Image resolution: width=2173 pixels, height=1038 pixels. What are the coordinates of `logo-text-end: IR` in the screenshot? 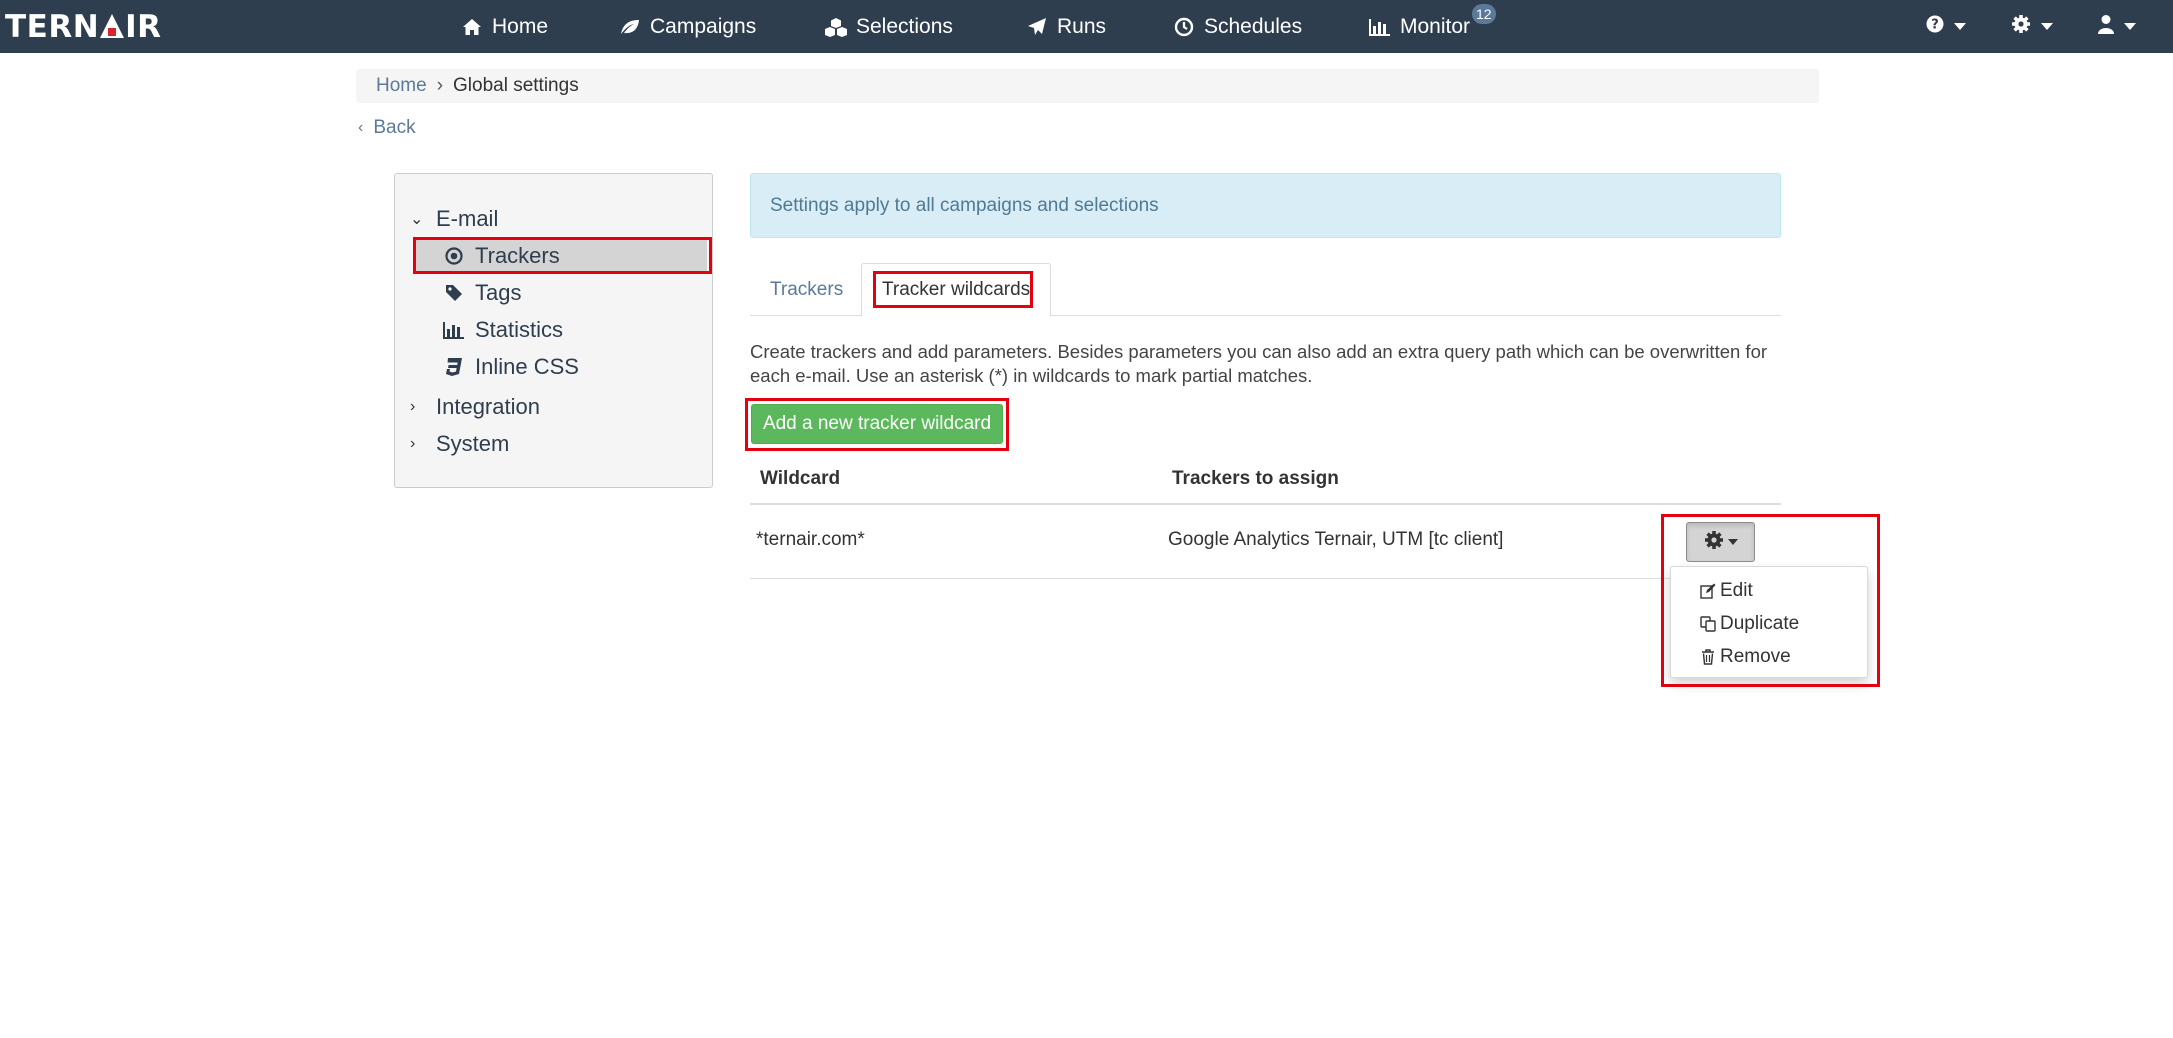 It's located at (143, 26).